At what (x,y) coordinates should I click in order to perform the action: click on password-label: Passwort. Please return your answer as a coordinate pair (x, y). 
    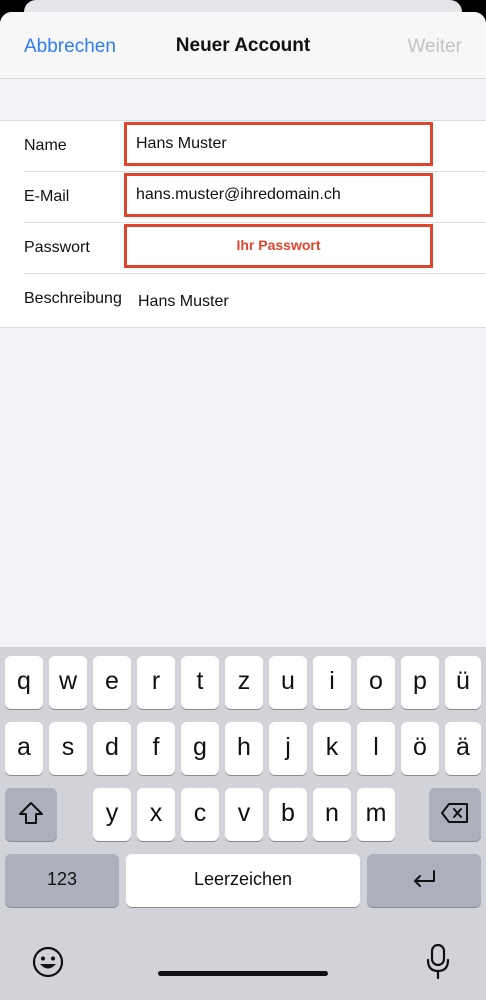
    Looking at the image, I should click on (57, 247).